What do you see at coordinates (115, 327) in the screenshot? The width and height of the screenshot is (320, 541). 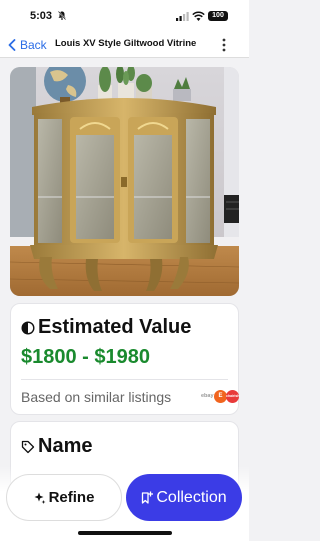 I see `estimated-value-title: Estimated Value` at bounding box center [115, 327].